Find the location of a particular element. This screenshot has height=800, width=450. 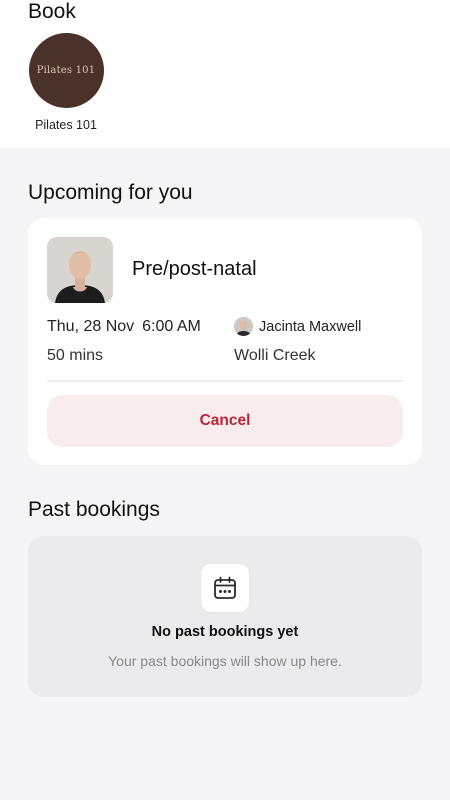

booking-datetime: Thu, 28 Nov 6:00 AM is located at coordinates (124, 327).